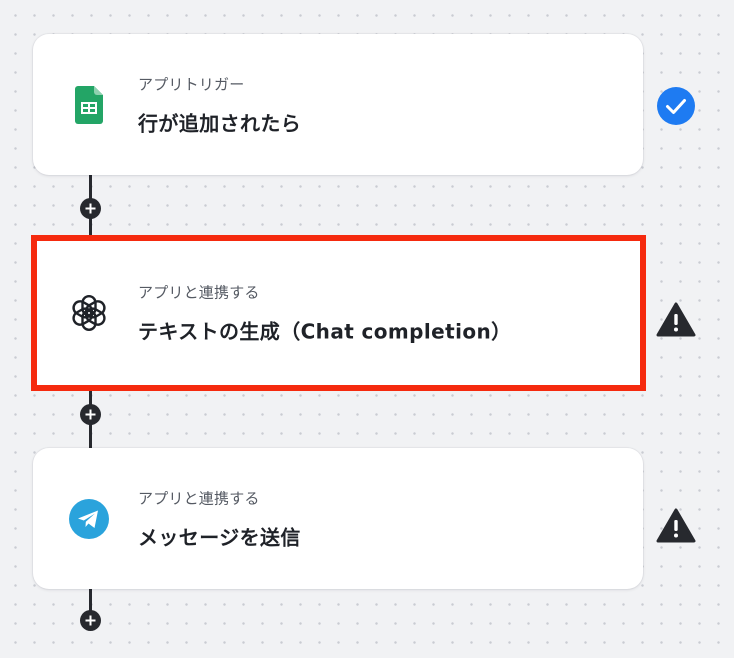  Describe the element at coordinates (219, 104) in the screenshot. I see `flow-step-text: アプリトリガー 行が追加されたら` at that location.